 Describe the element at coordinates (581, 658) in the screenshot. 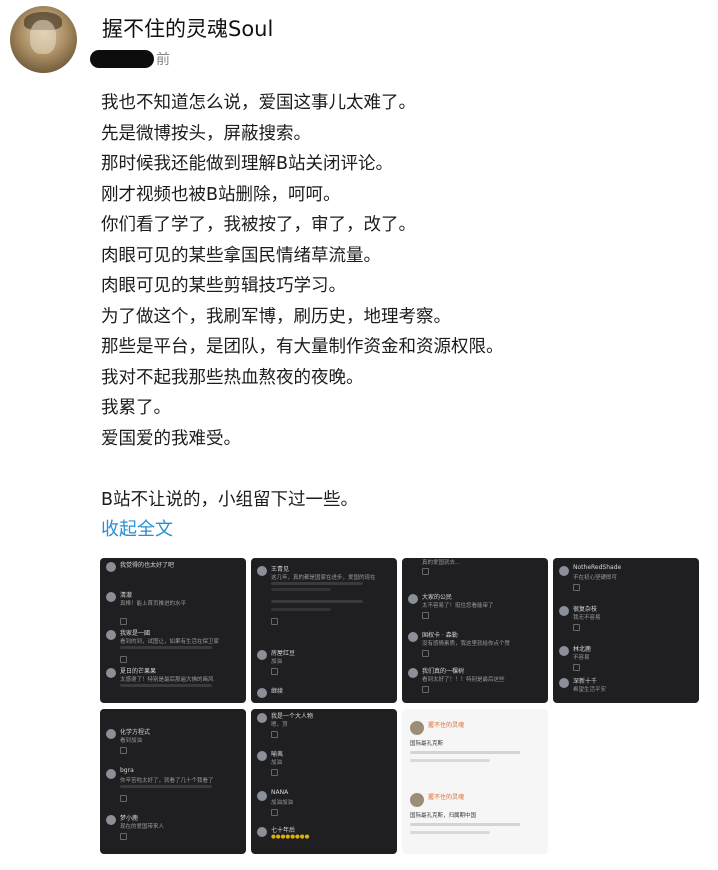

I see `comment-text: 不容易` at that location.